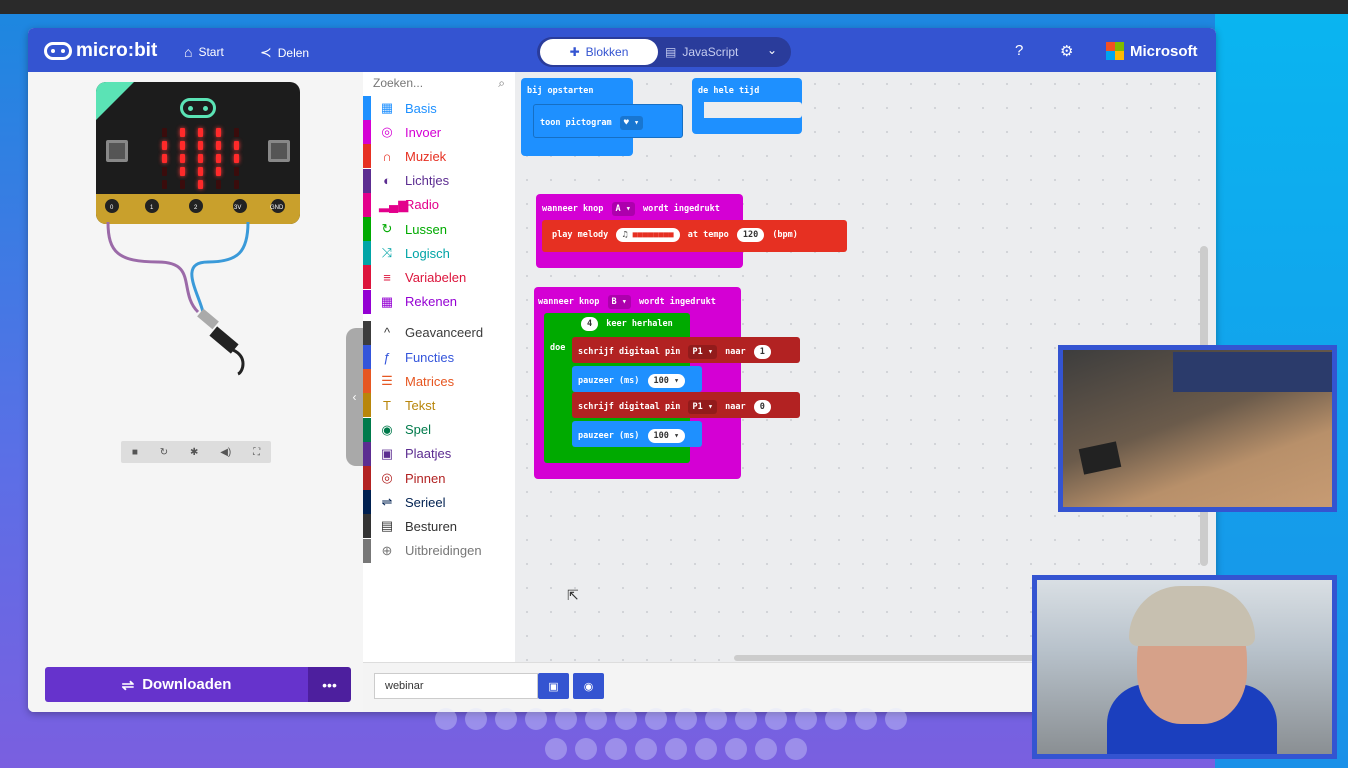 The image size is (1348, 768). Describe the element at coordinates (666, 436) in the screenshot. I see `pause-value-2: 100 ▾` at that location.